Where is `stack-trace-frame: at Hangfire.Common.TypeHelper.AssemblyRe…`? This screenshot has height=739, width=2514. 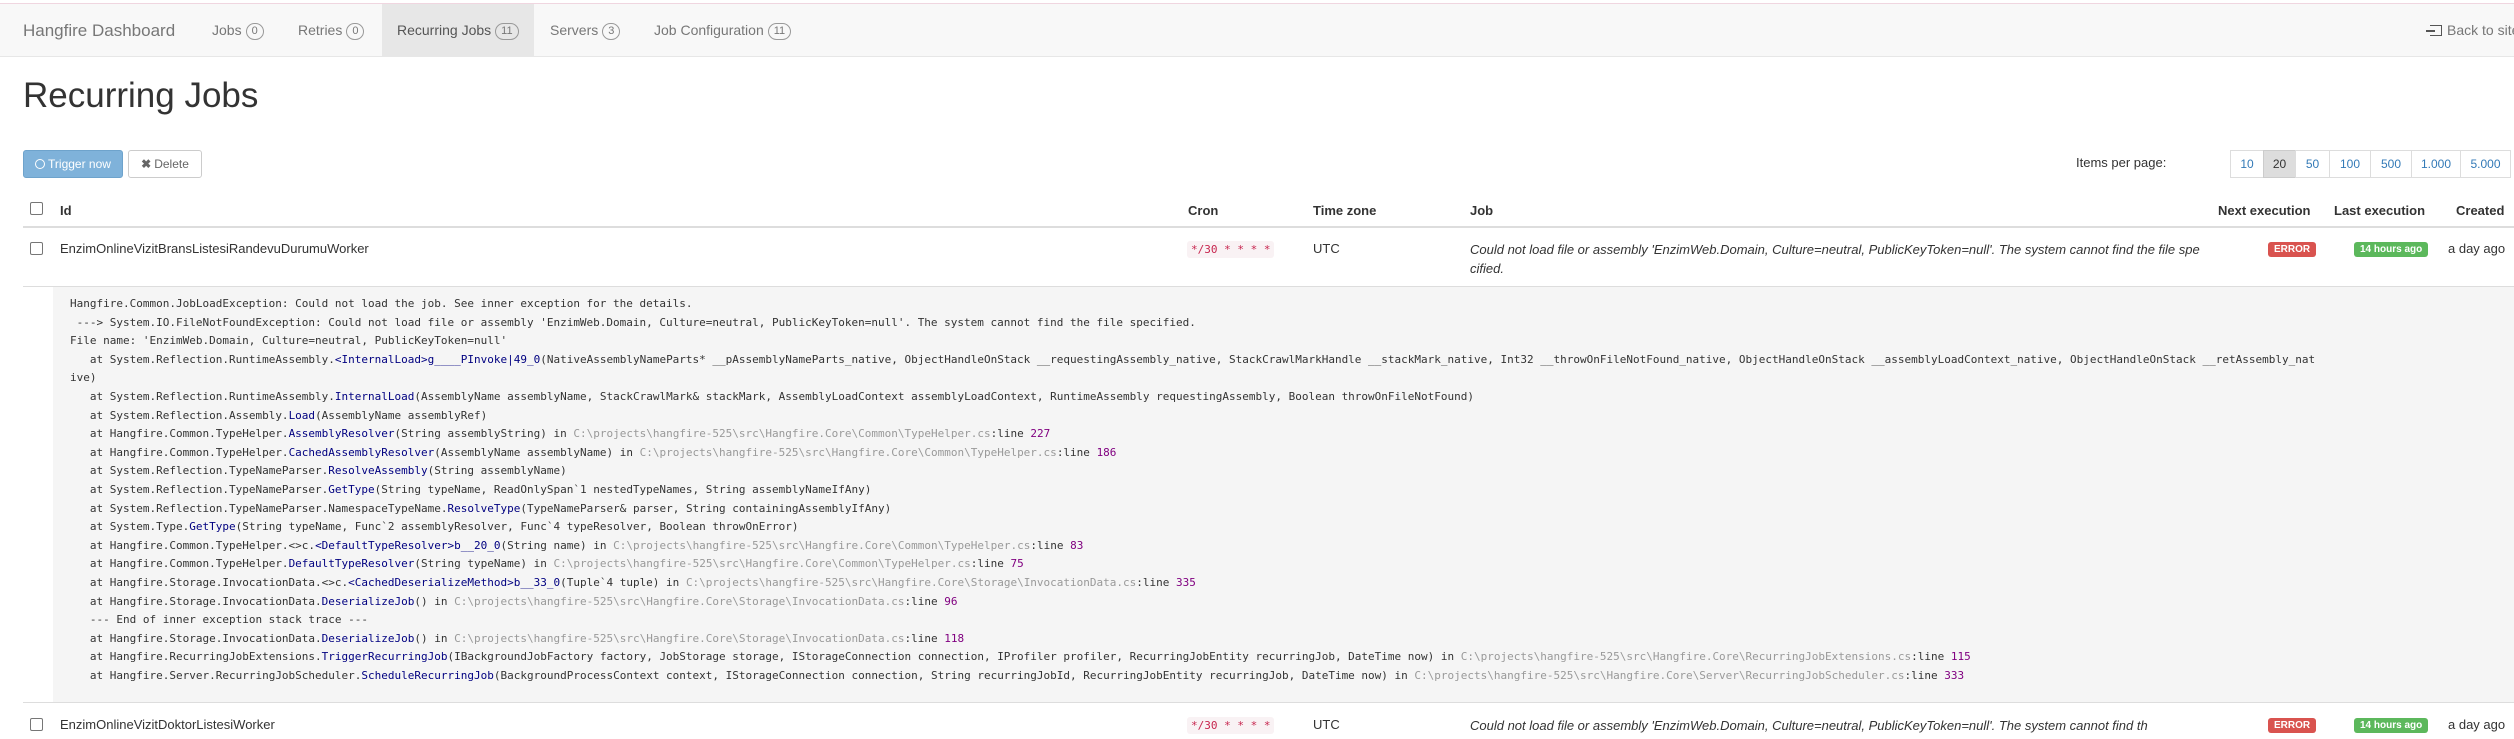
stack-trace-frame: at Hangfire.Common.TypeHelper.AssemblyRe… is located at coordinates (560, 434).